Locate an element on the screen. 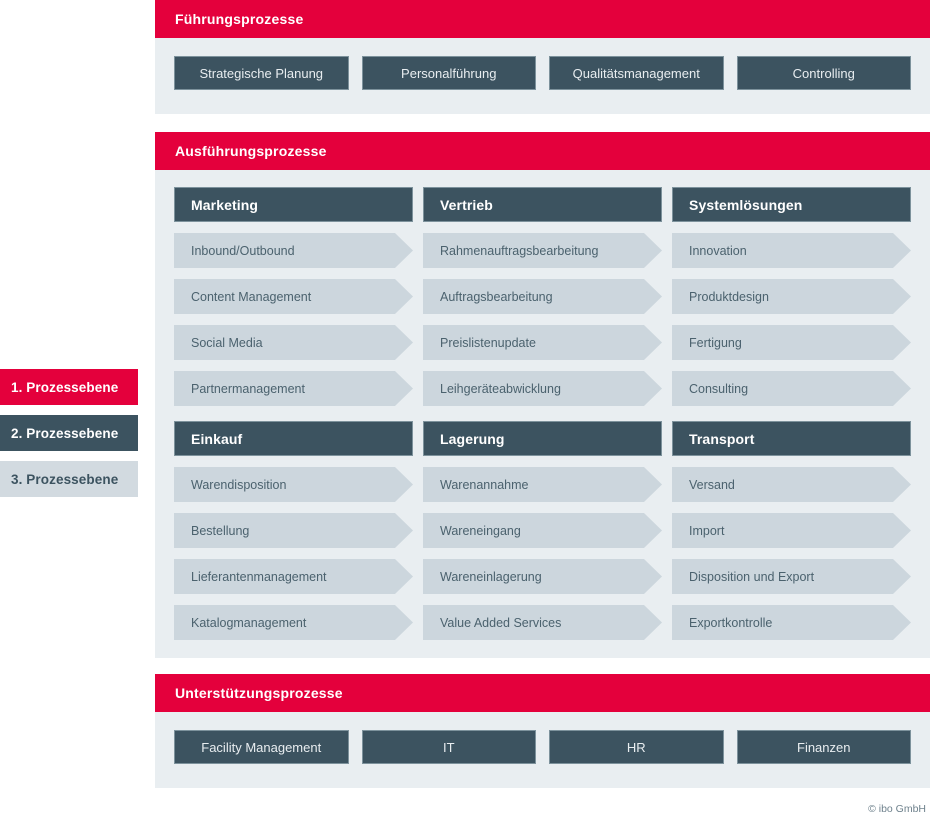  process-group-header: Lagerung is located at coordinates (542, 438).